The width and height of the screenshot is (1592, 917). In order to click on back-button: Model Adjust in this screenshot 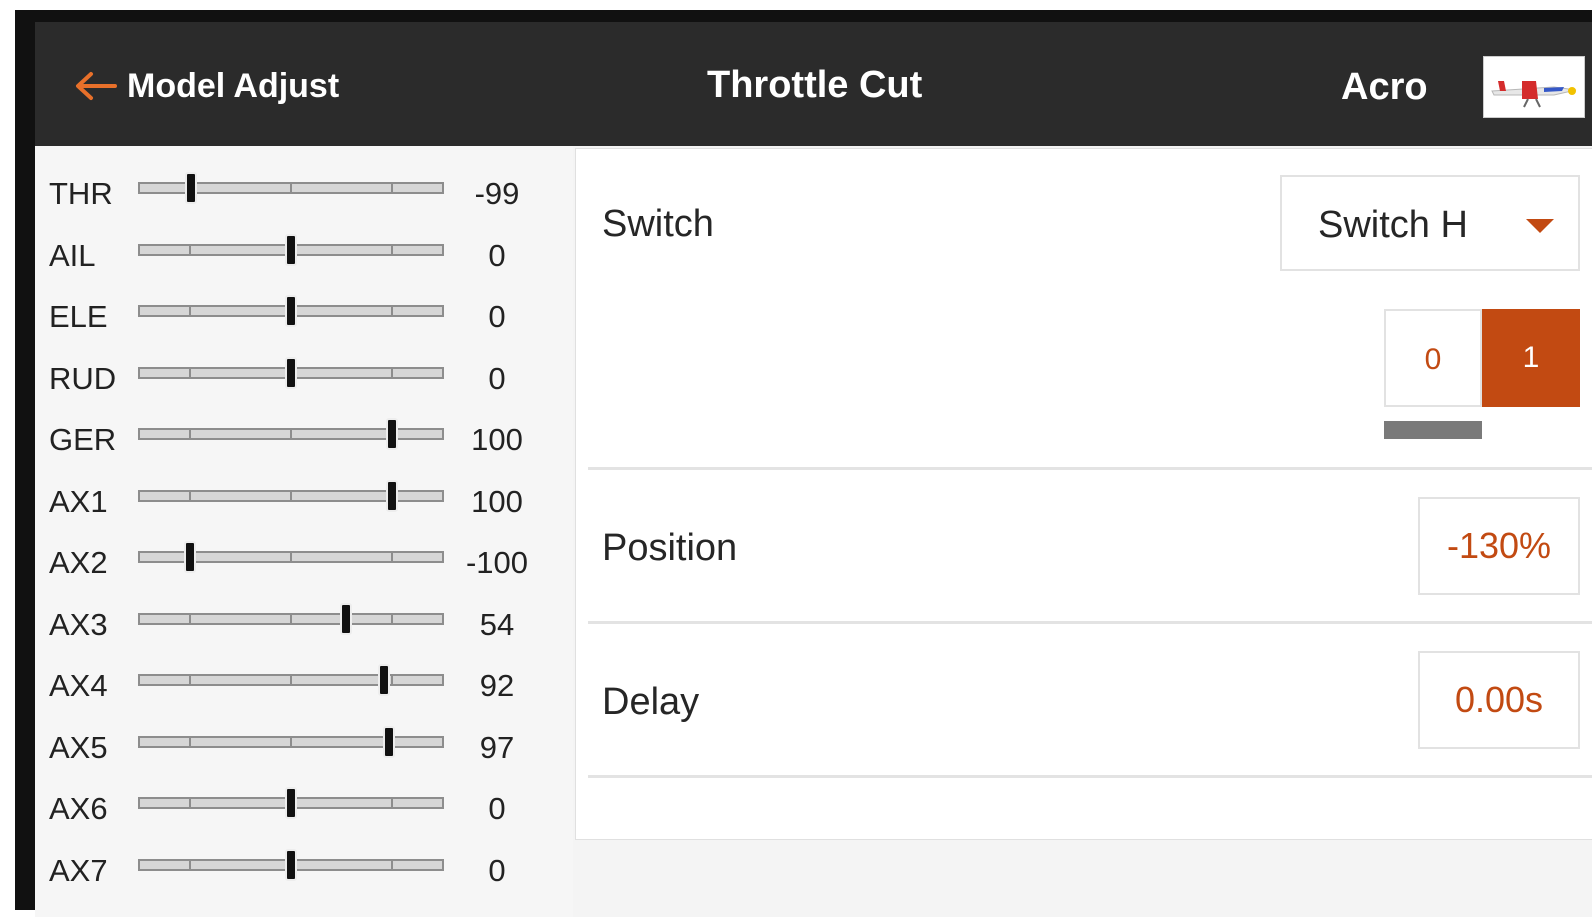, I will do `click(206, 86)`.